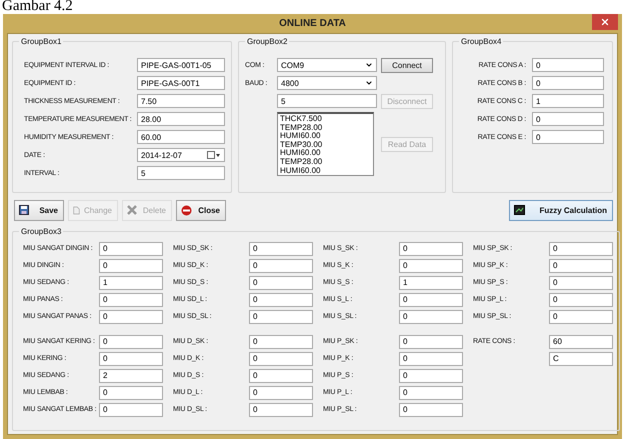  I want to click on log-line: TEMP30.00, so click(302, 144).